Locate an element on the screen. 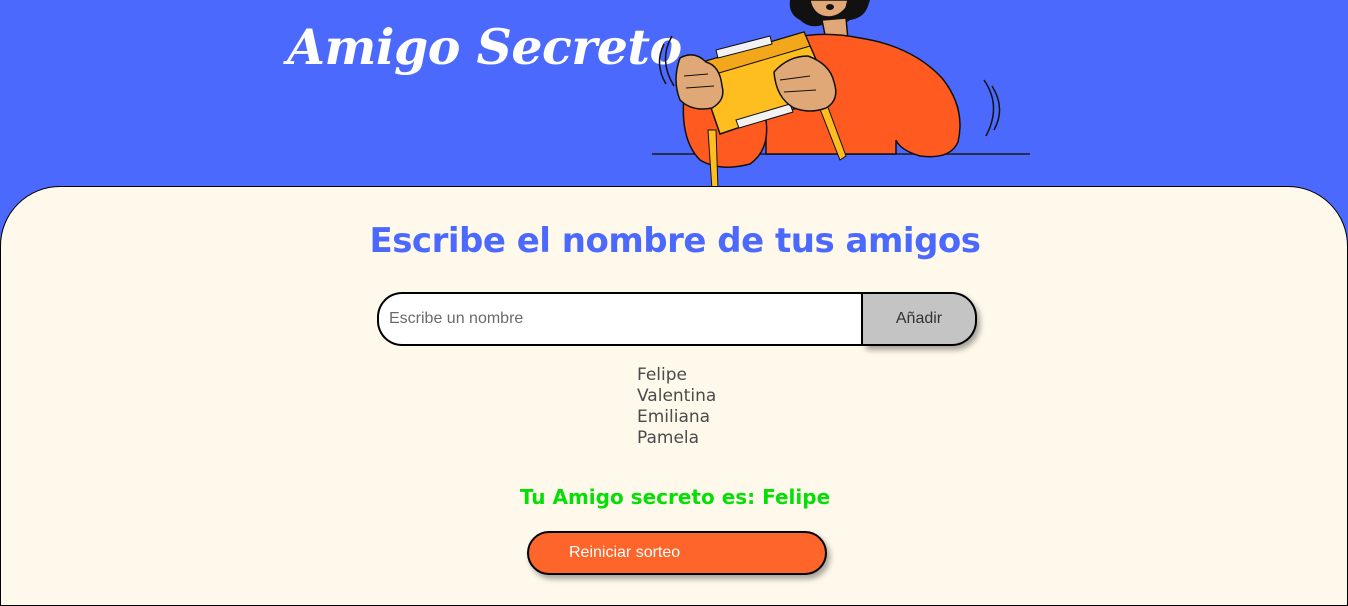  reset-draw-button: Reiniciar sorteo is located at coordinates (677, 553).